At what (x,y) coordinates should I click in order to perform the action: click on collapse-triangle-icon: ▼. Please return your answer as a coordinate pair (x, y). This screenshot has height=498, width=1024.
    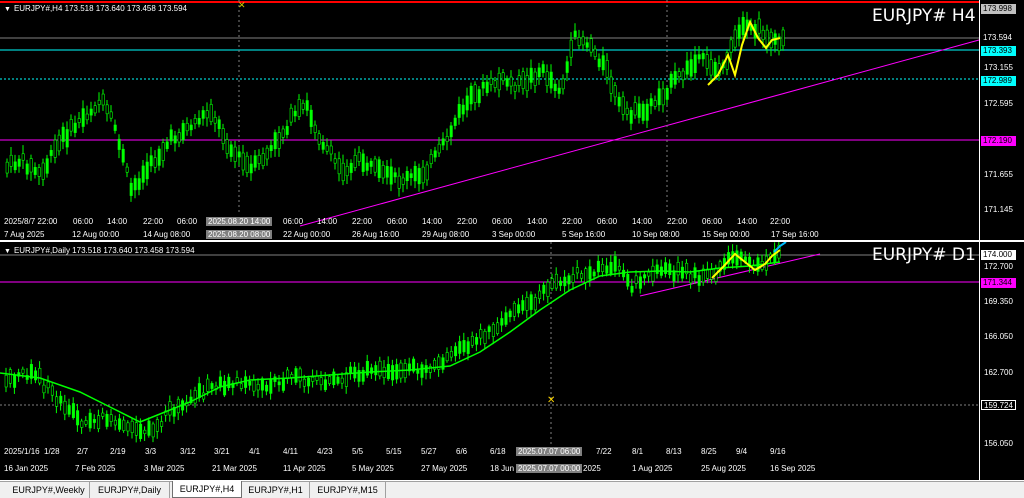
    Looking at the image, I should click on (7, 9).